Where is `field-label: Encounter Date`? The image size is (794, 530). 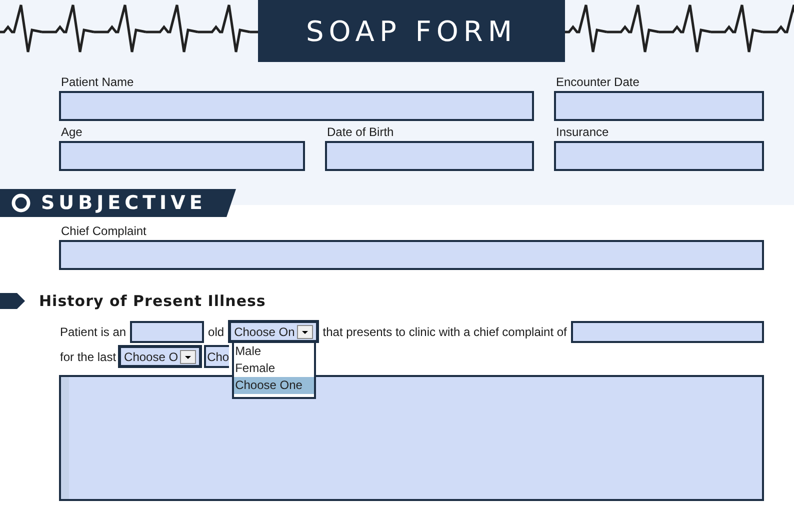 field-label: Encounter Date is located at coordinates (598, 82).